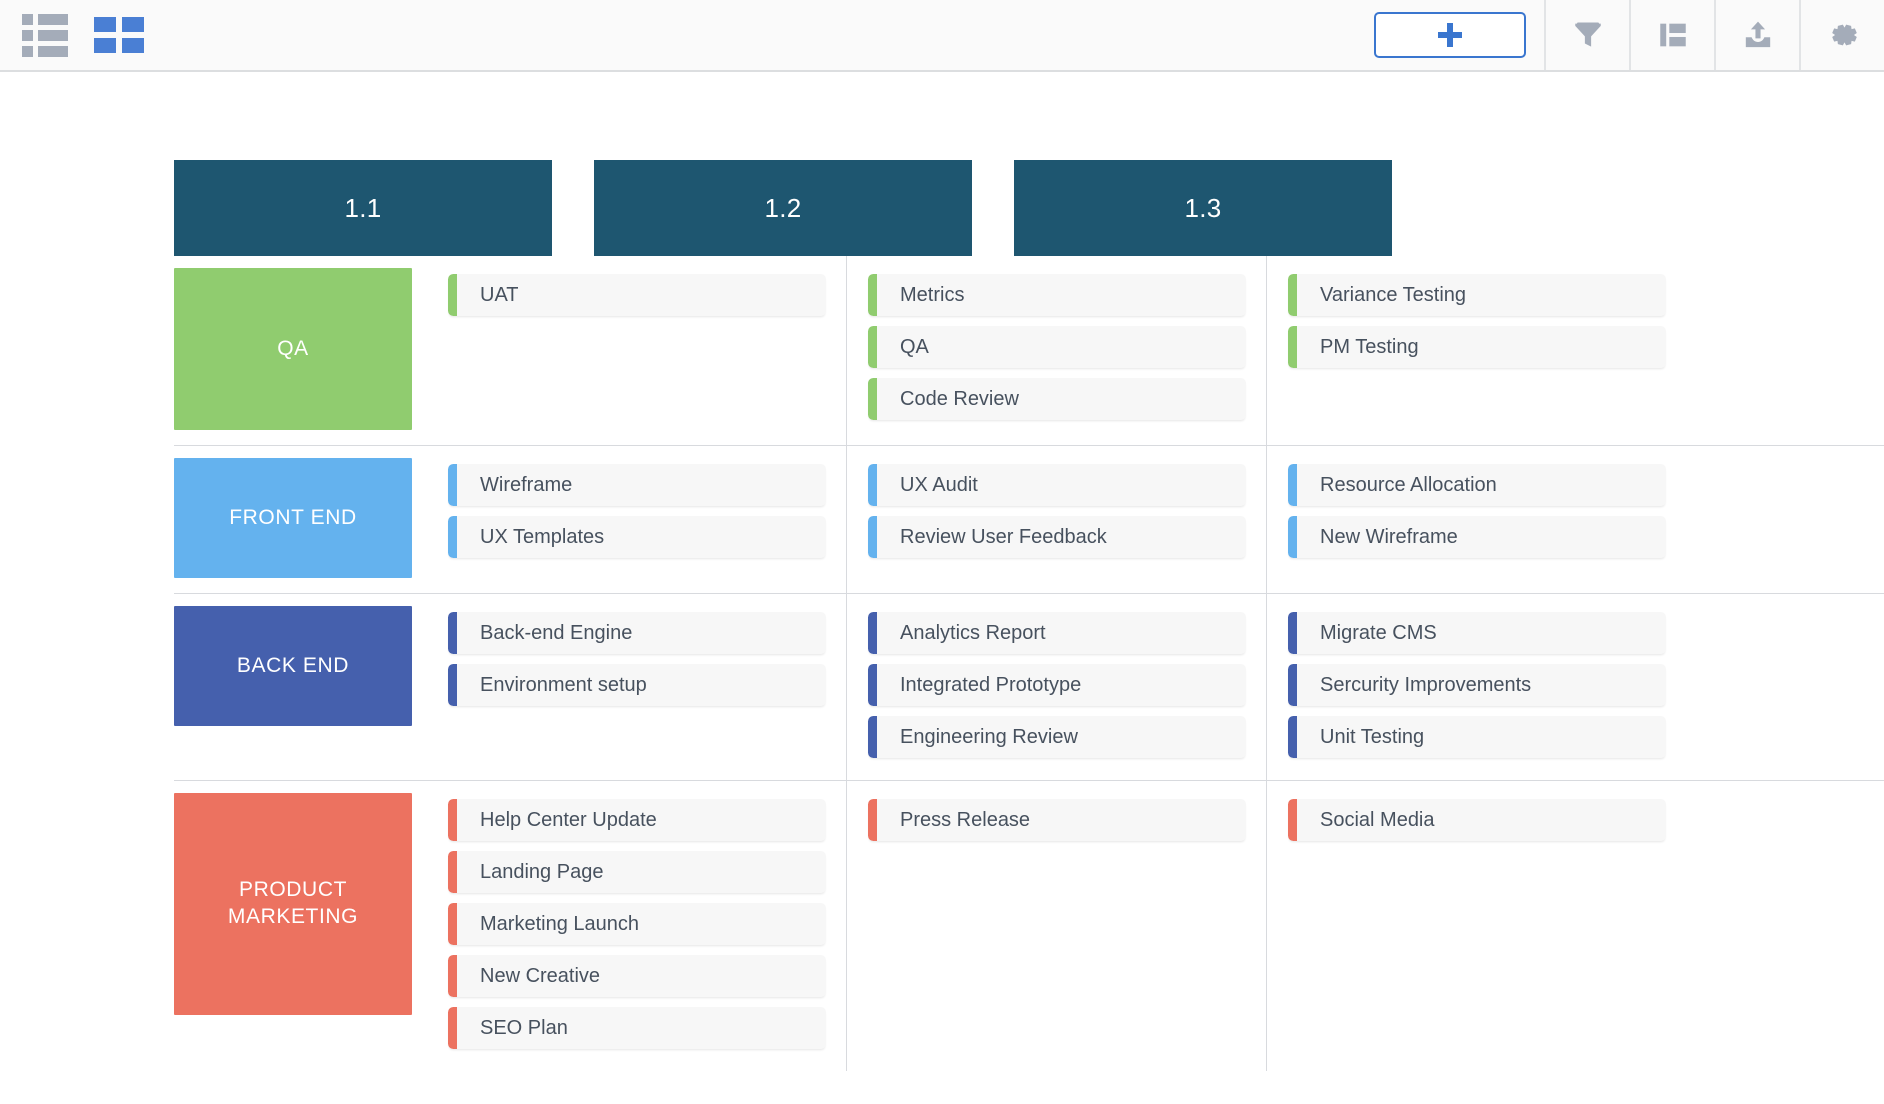 The height and width of the screenshot is (1104, 1884). What do you see at coordinates (1203, 208) in the screenshot?
I see `column-header-3: 1.3` at bounding box center [1203, 208].